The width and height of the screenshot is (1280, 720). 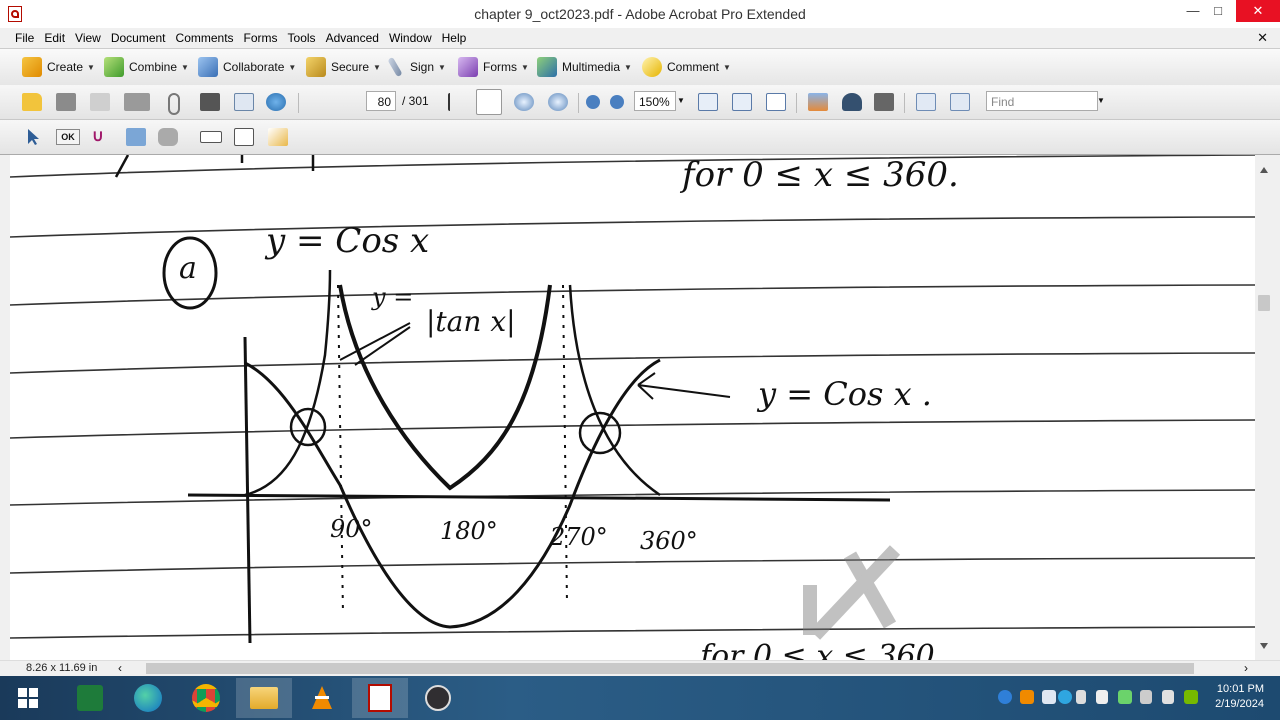 What do you see at coordinates (1264, 407) in the screenshot?
I see `vertical-scrollbar` at bounding box center [1264, 407].